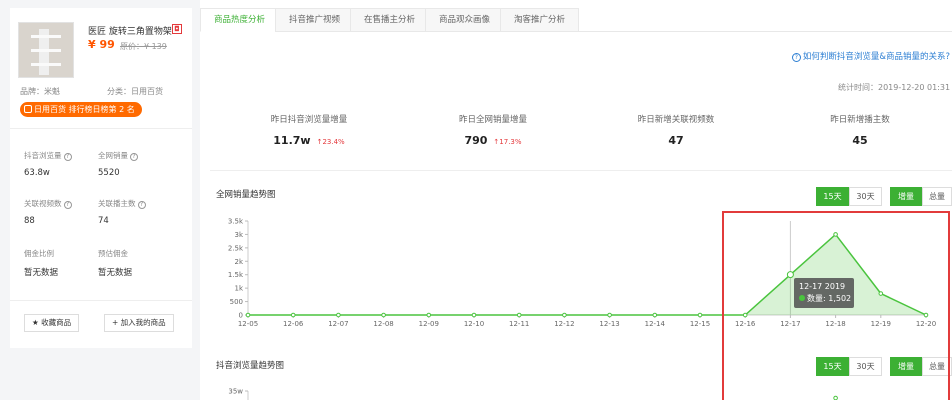 The height and width of the screenshot is (400, 952). I want to click on rank-icon, so click(28, 109).